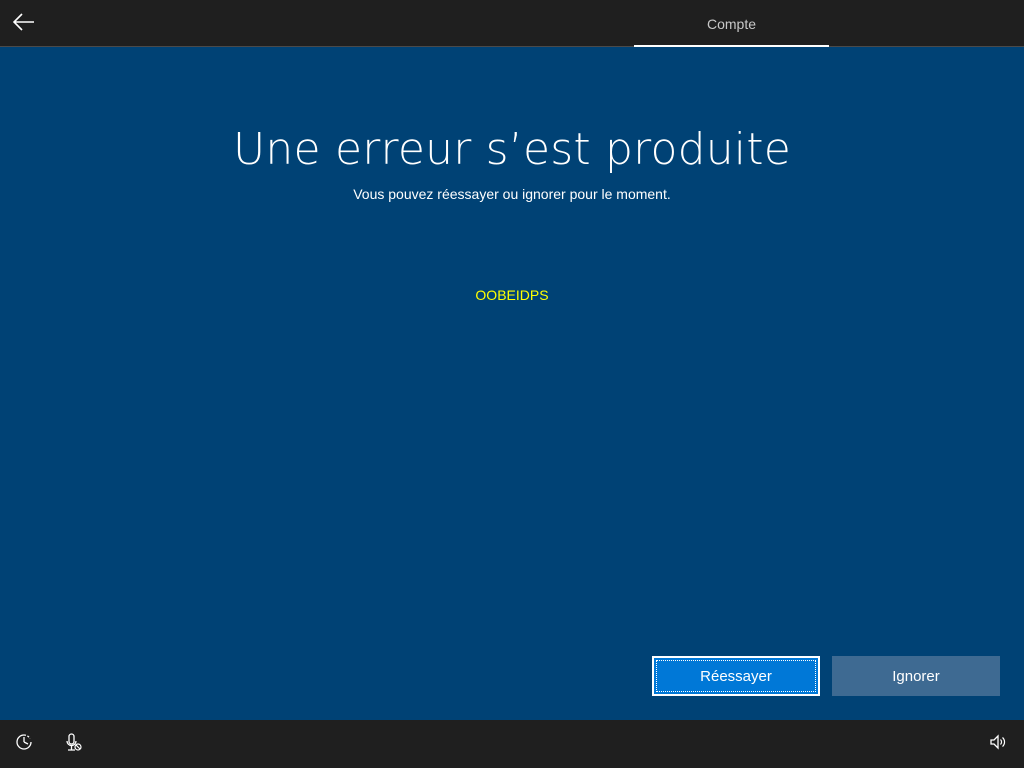 The width and height of the screenshot is (1024, 768). I want to click on focus-ring, so click(736, 676).